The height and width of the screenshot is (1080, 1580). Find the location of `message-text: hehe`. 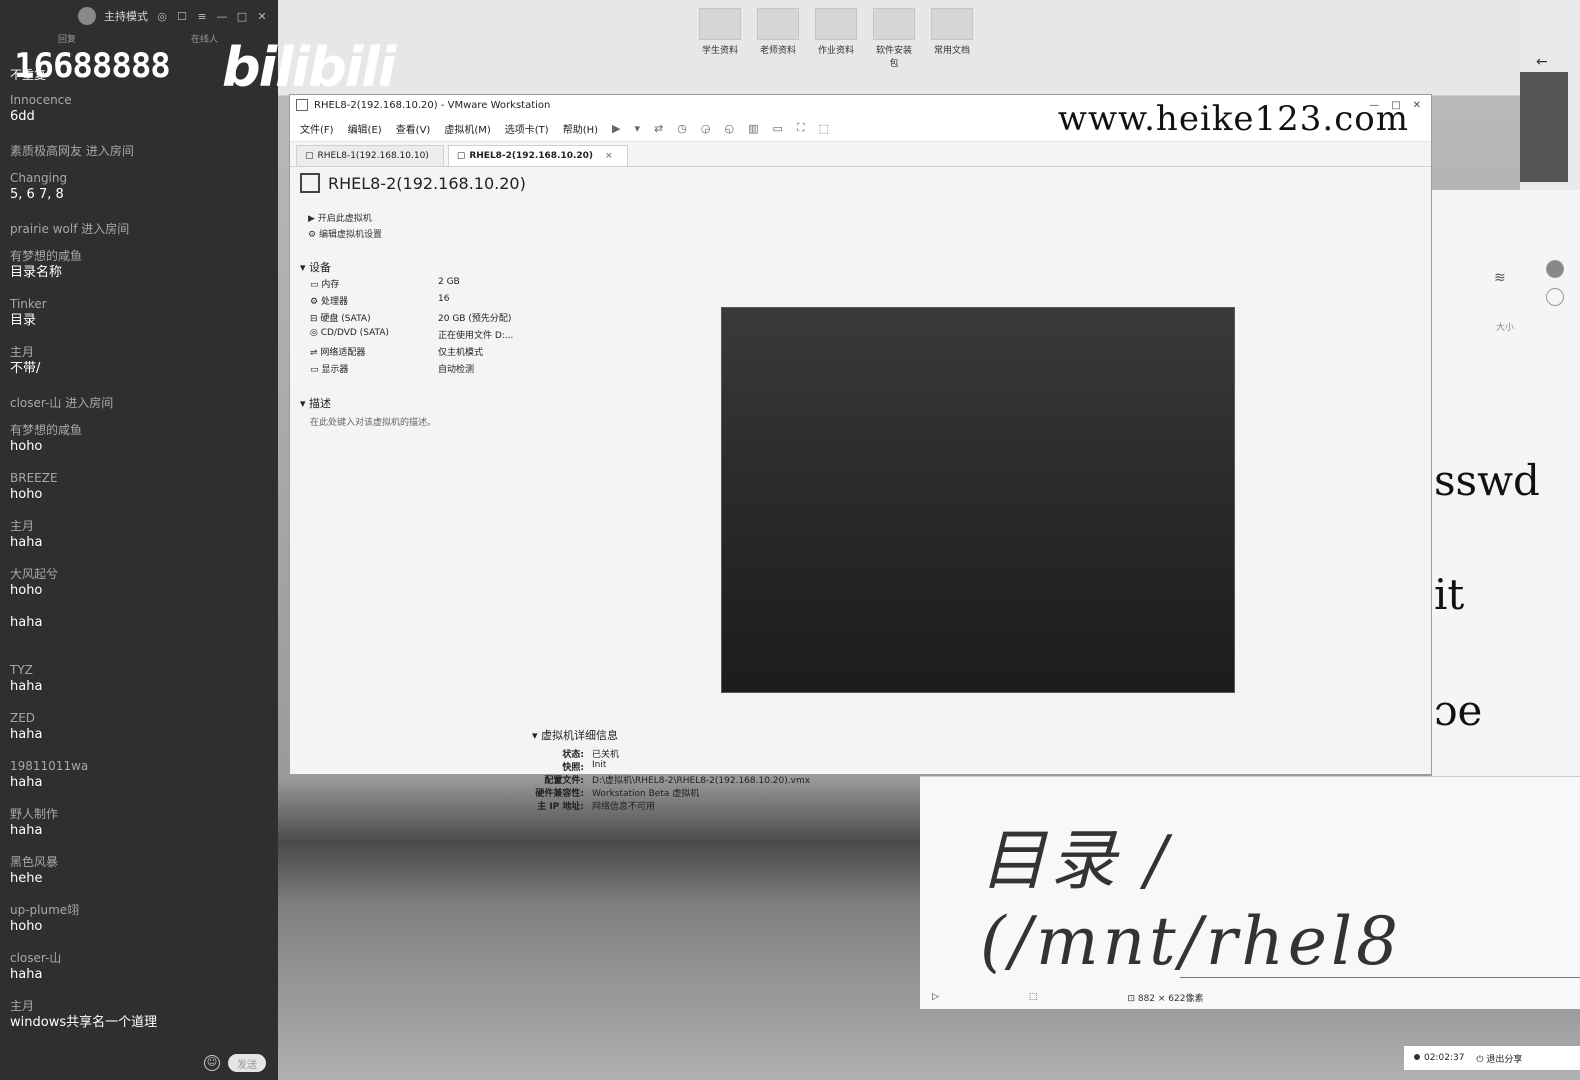

message-text: hehe is located at coordinates (26, 878).